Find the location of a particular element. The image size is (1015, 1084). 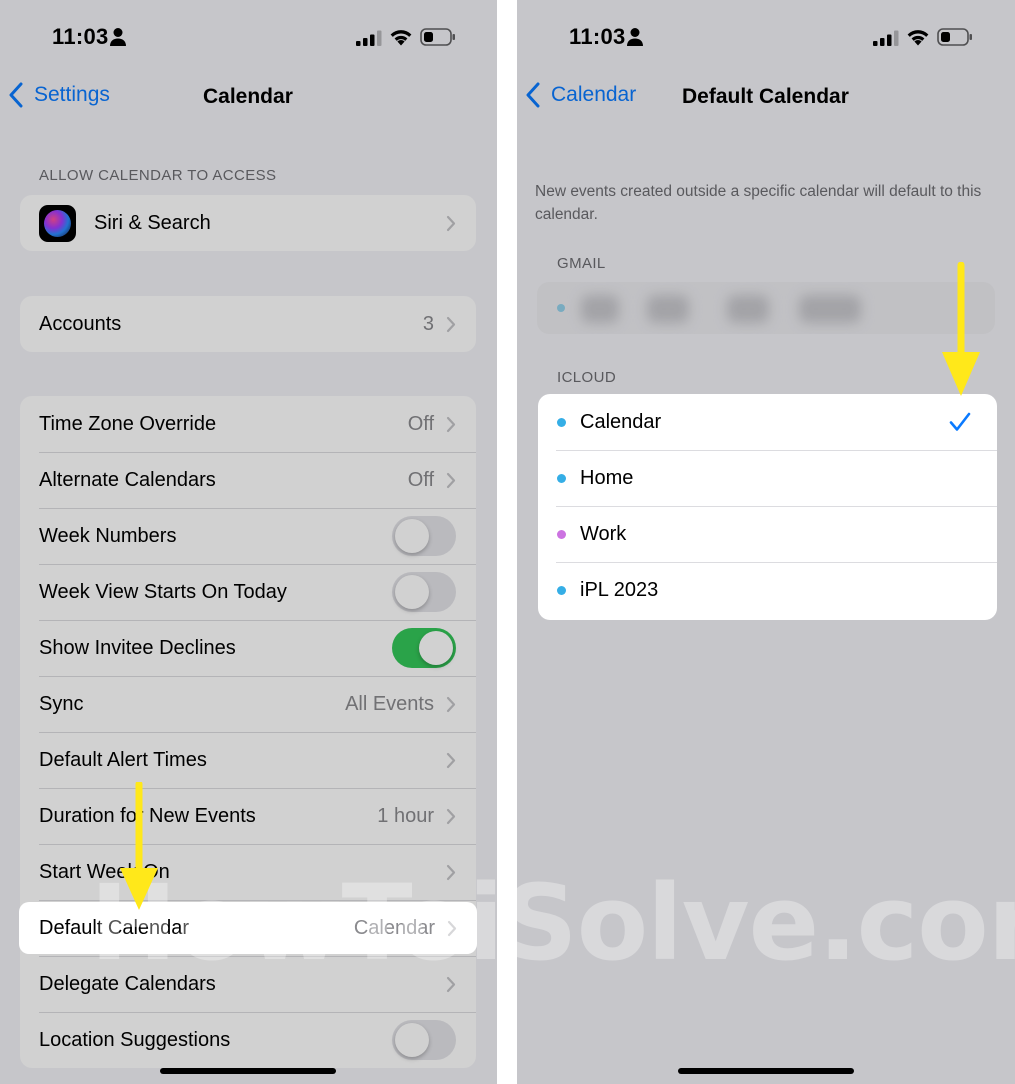

alternate-calendars-row: Alternate Calendars Off is located at coordinates (248, 480).